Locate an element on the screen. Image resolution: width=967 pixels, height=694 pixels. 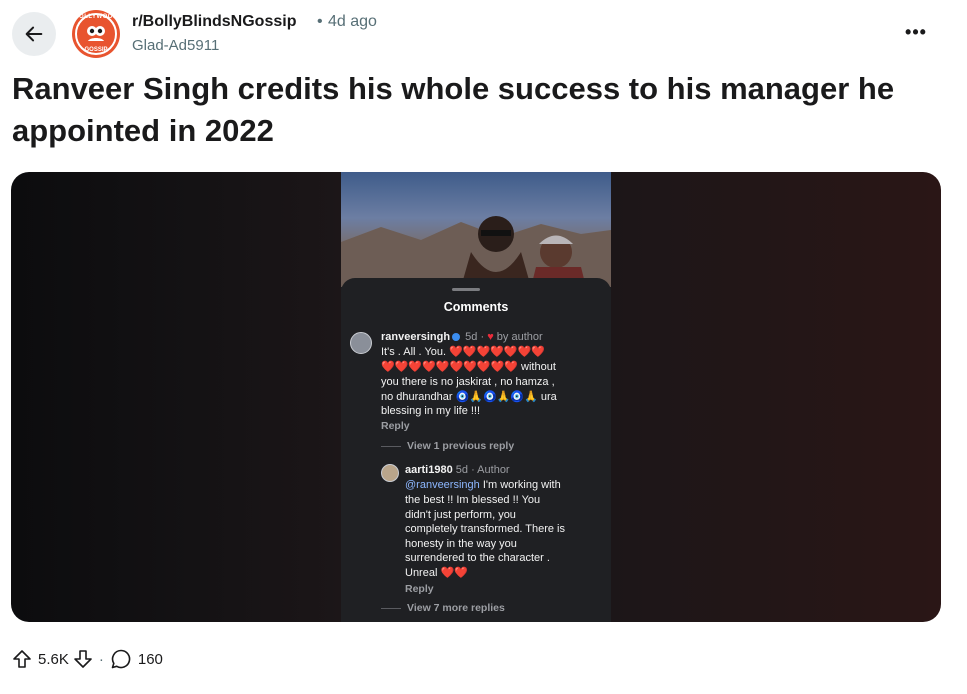
photo-area is located at coordinates (476, 229).